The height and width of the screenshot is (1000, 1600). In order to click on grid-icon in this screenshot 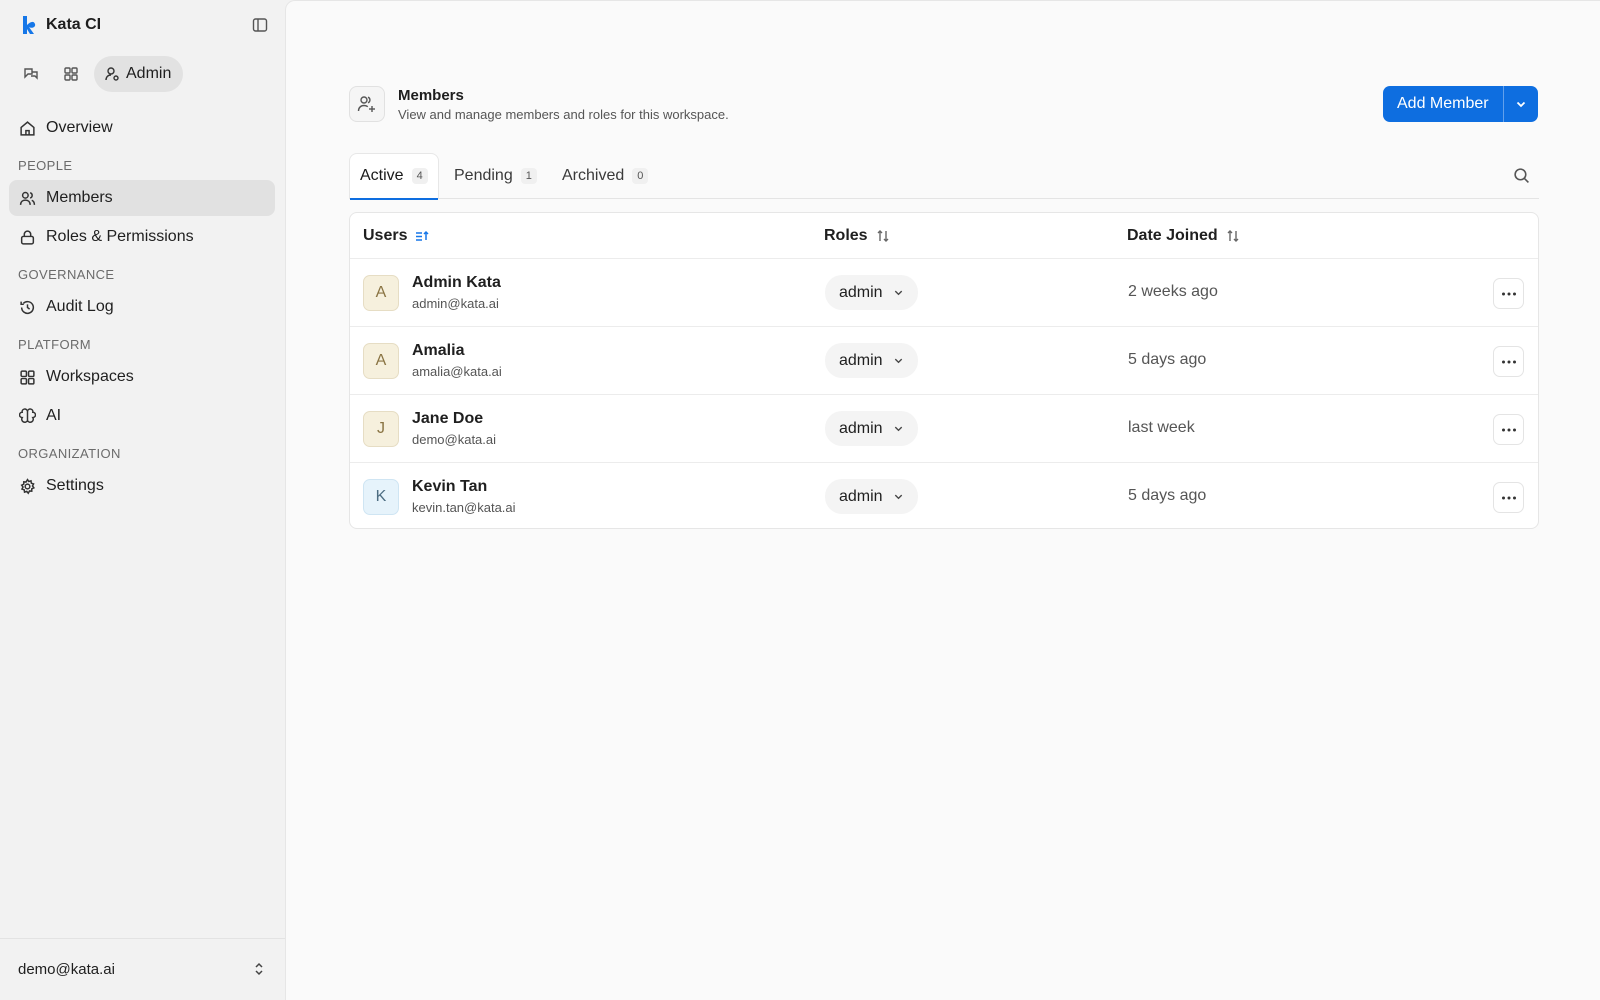, I will do `click(71, 74)`.